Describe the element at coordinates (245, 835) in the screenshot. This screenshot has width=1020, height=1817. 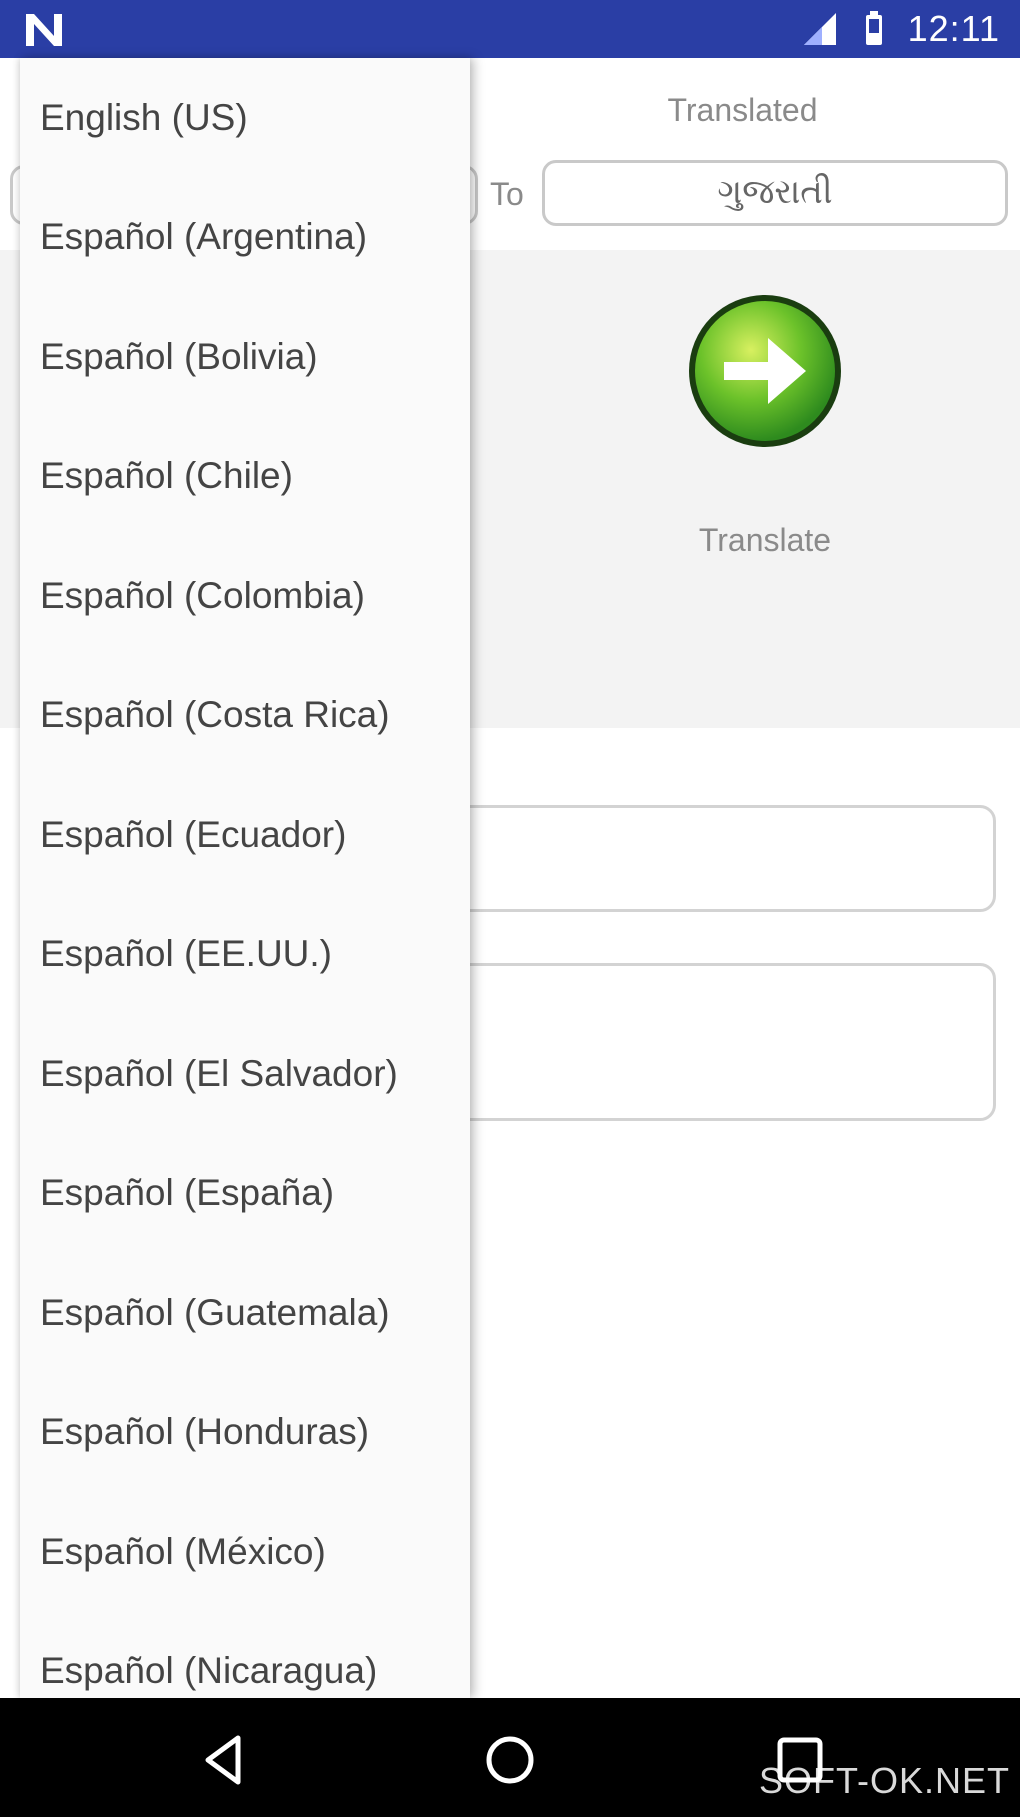
I see `language-option: Español (Ecuador)` at that location.